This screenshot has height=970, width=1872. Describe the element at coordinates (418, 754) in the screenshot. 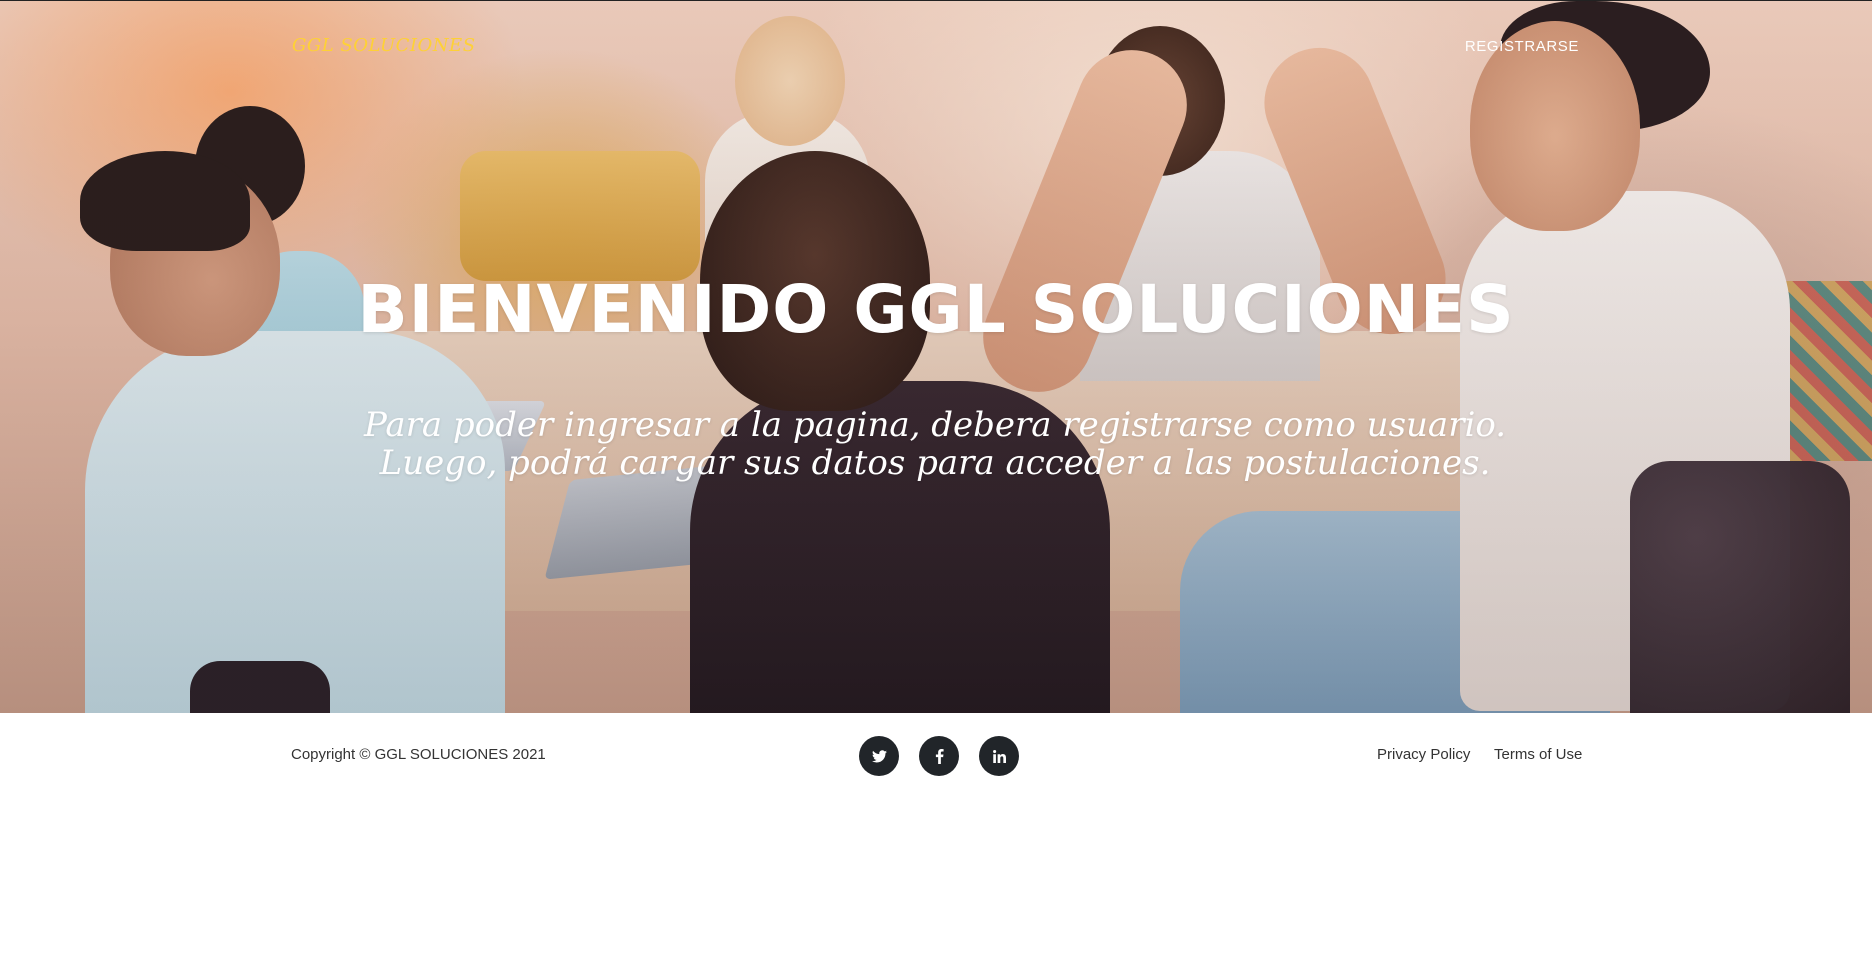

I see `copyright-text: Copyright © GGL SOLUCIONES 2021` at that location.